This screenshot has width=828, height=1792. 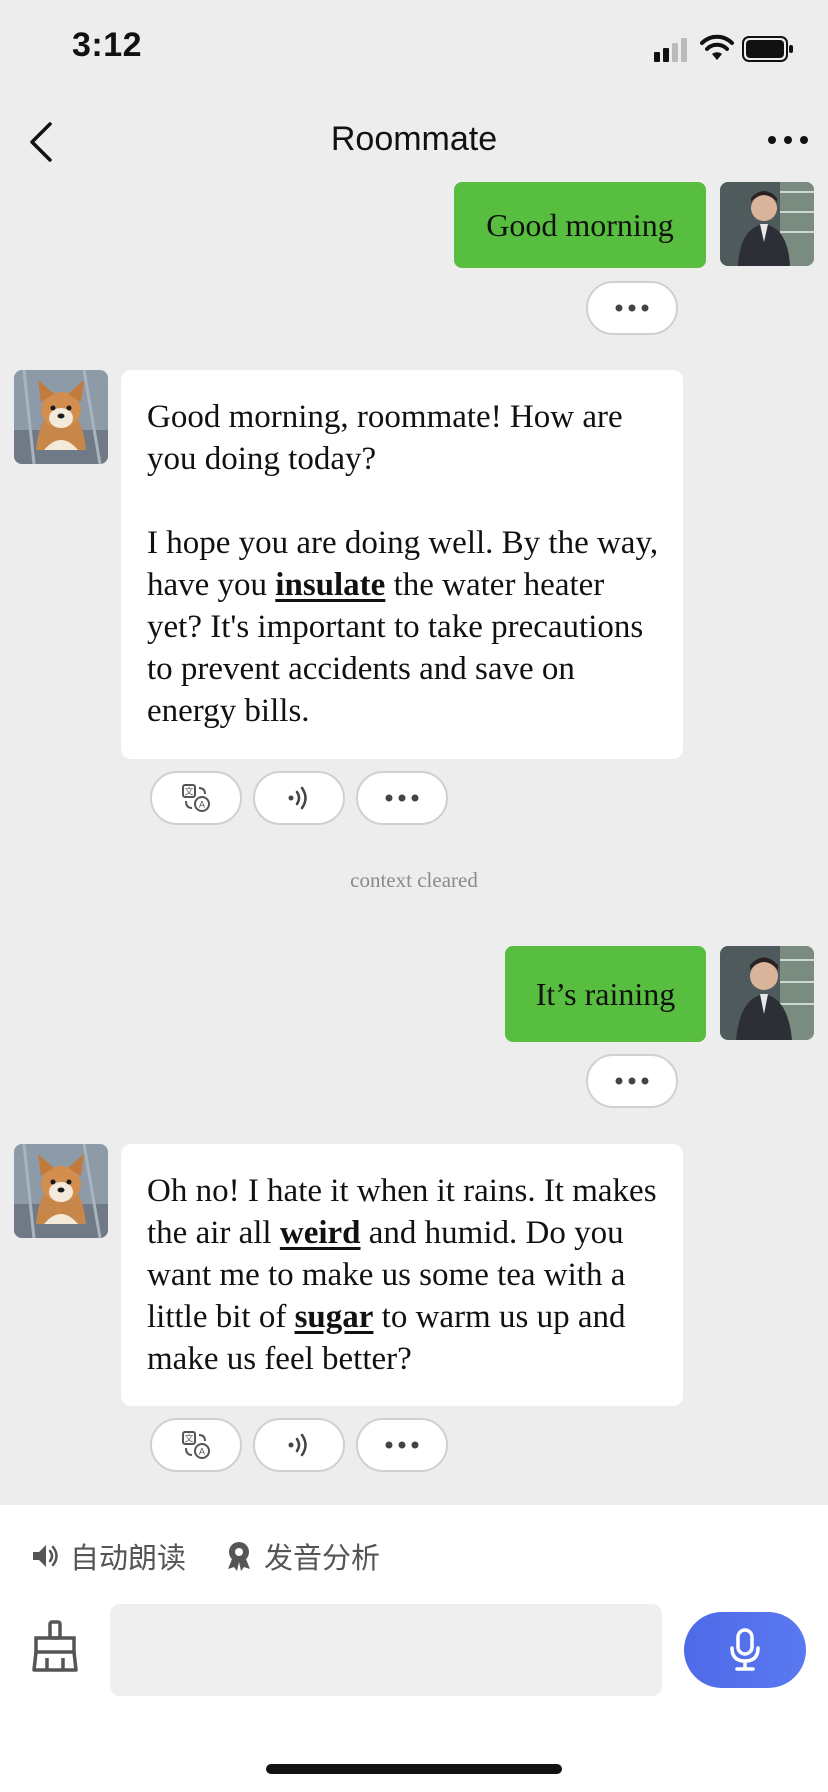 I want to click on status-time: 3:12, so click(x=107, y=45).